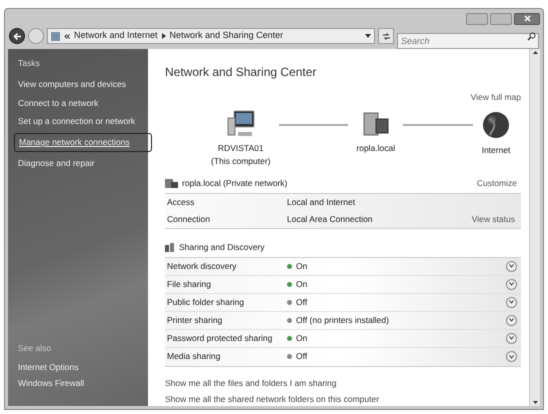  I want to click on sidebar-link: Diagnose and repair, so click(78, 163).